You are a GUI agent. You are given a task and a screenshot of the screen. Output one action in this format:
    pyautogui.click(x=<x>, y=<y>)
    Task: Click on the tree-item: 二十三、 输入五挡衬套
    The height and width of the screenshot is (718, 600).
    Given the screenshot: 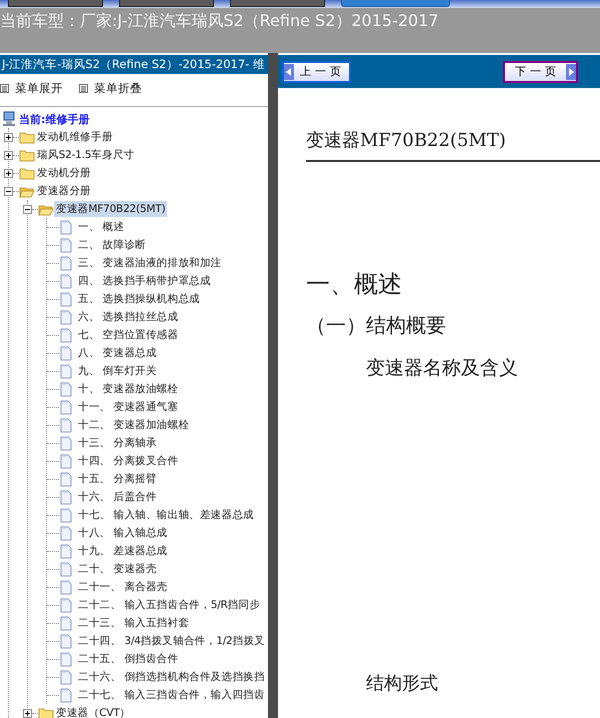 What is the action you would take?
    pyautogui.click(x=134, y=623)
    